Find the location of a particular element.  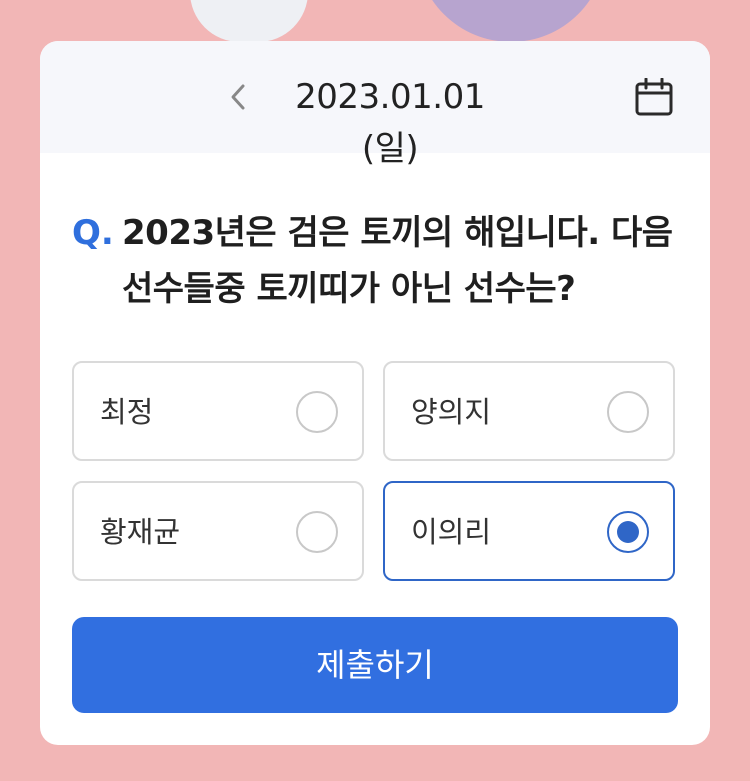

option-2: 양의지 is located at coordinates (529, 411).